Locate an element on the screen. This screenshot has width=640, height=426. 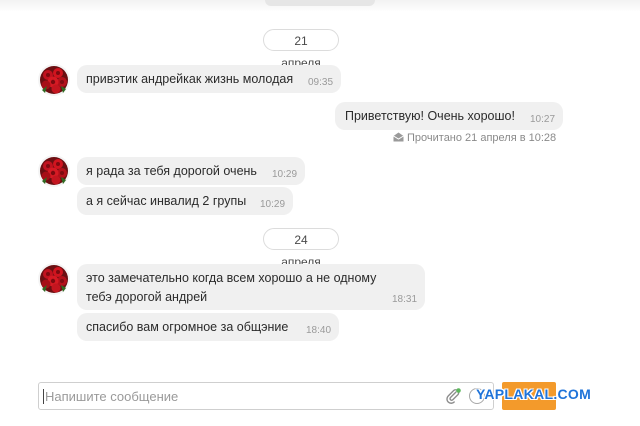
previous-date-pill-cut is located at coordinates (320, 3).